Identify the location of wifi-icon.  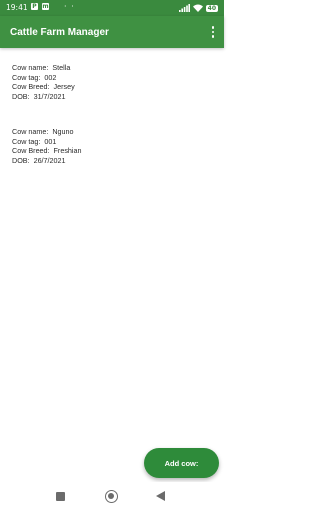
(197, 8).